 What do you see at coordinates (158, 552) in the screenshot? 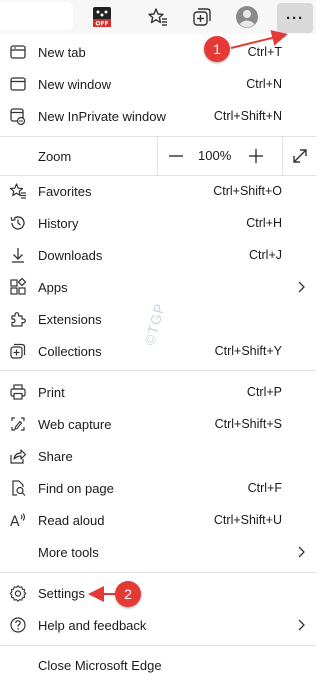
I see `menu-item-more-tools: More tools` at bounding box center [158, 552].